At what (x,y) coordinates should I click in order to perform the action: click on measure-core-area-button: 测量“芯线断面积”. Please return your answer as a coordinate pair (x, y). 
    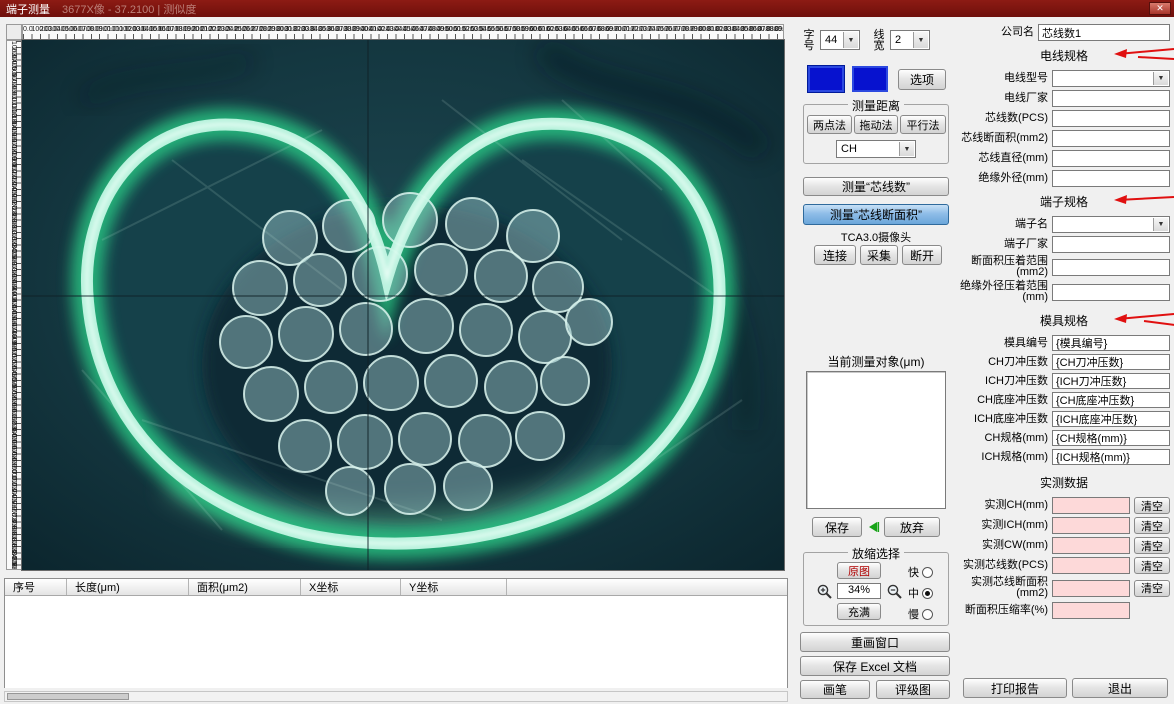
    Looking at the image, I should click on (876, 214).